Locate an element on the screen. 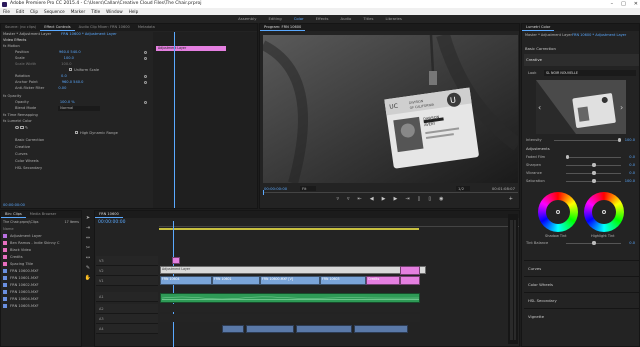 This screenshot has height=347, width=640. audio-clip-a1 is located at coordinates (290, 298).